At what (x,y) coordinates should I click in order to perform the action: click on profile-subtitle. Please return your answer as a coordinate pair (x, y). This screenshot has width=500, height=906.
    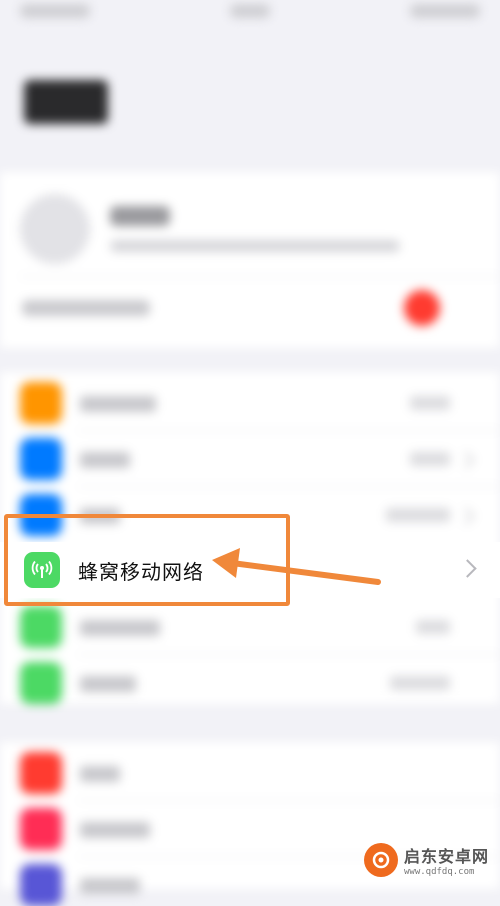
    Looking at the image, I should click on (255, 246).